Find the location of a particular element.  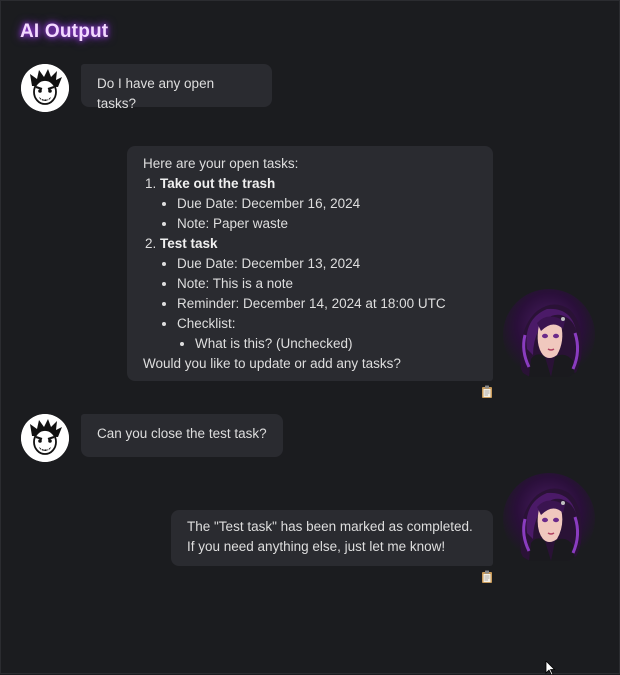

user-message-text: Do I have any open tasks? is located at coordinates (156, 93).